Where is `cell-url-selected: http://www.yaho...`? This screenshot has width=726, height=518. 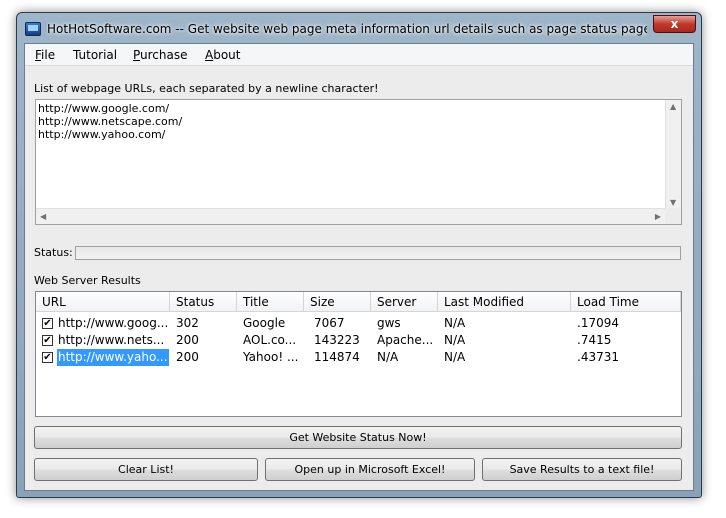 cell-url-selected: http://www.yaho... is located at coordinates (113, 357).